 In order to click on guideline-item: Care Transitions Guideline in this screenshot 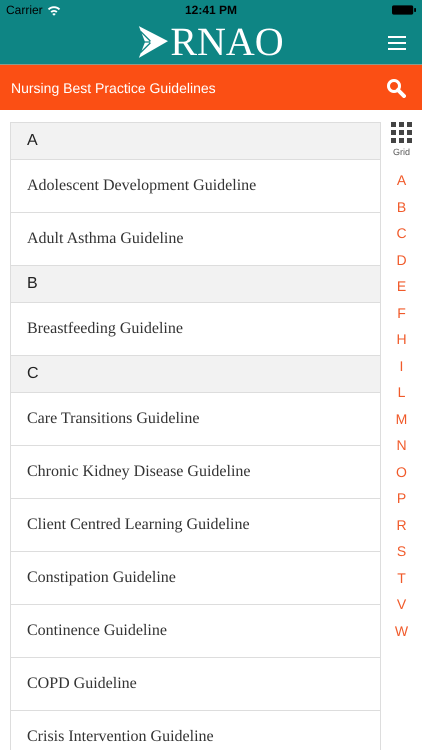, I will do `click(195, 419)`.